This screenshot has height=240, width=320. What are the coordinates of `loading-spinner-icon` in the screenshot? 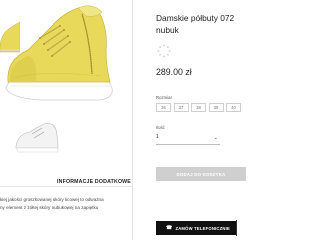 It's located at (164, 51).